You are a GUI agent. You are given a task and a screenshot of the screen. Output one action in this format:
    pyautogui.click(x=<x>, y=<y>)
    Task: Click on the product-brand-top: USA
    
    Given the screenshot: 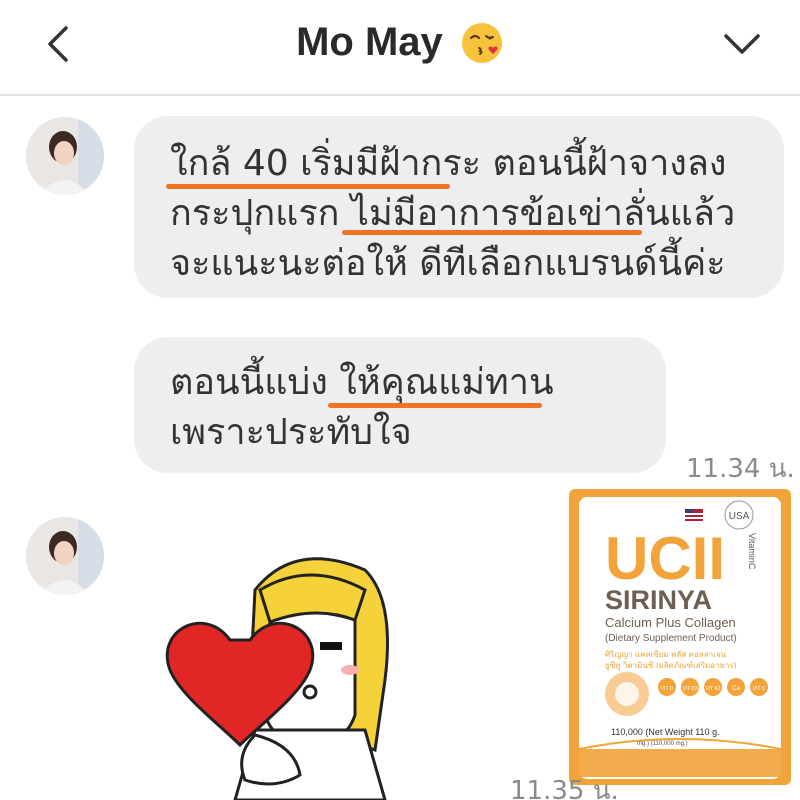 What is the action you would take?
    pyautogui.click(x=739, y=516)
    